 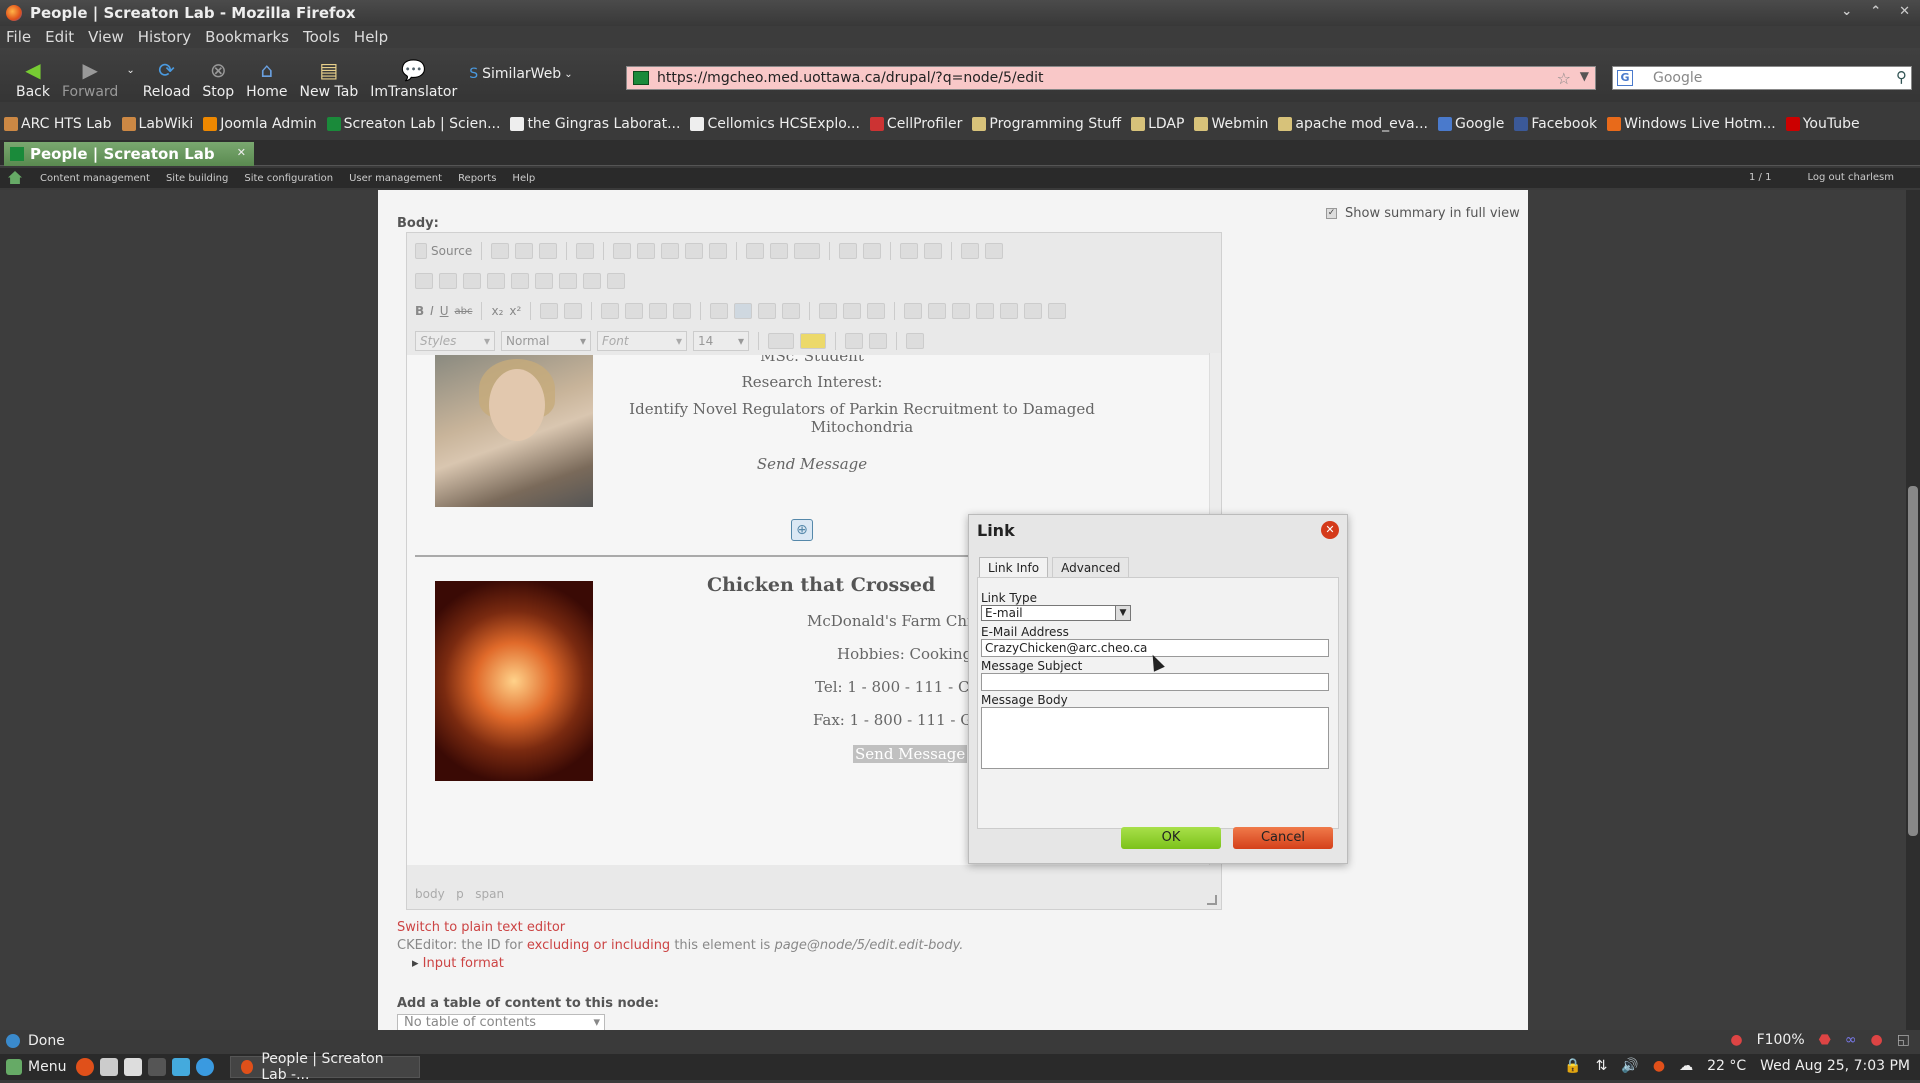 What do you see at coordinates (791, 311) in the screenshot?
I see `justify-icon` at bounding box center [791, 311].